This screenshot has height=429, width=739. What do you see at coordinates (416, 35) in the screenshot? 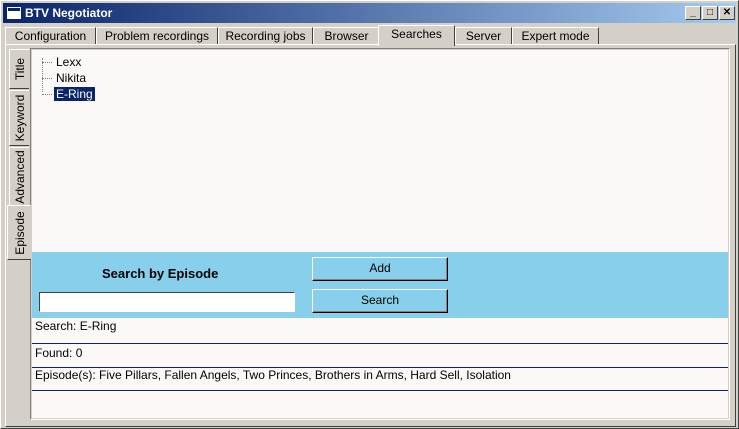
I see `tab-searches: Searches` at bounding box center [416, 35].